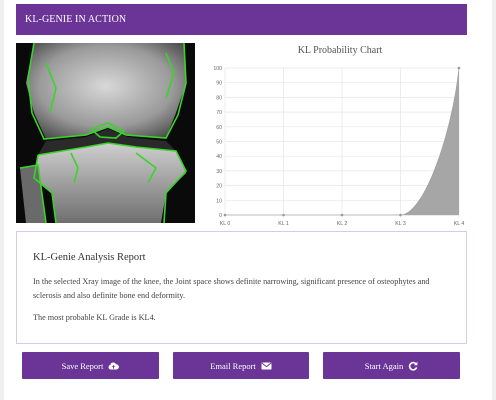 Image resolution: width=496 pixels, height=400 pixels. What do you see at coordinates (219, 143) in the screenshot?
I see `y-tick-label: 50` at bounding box center [219, 143].